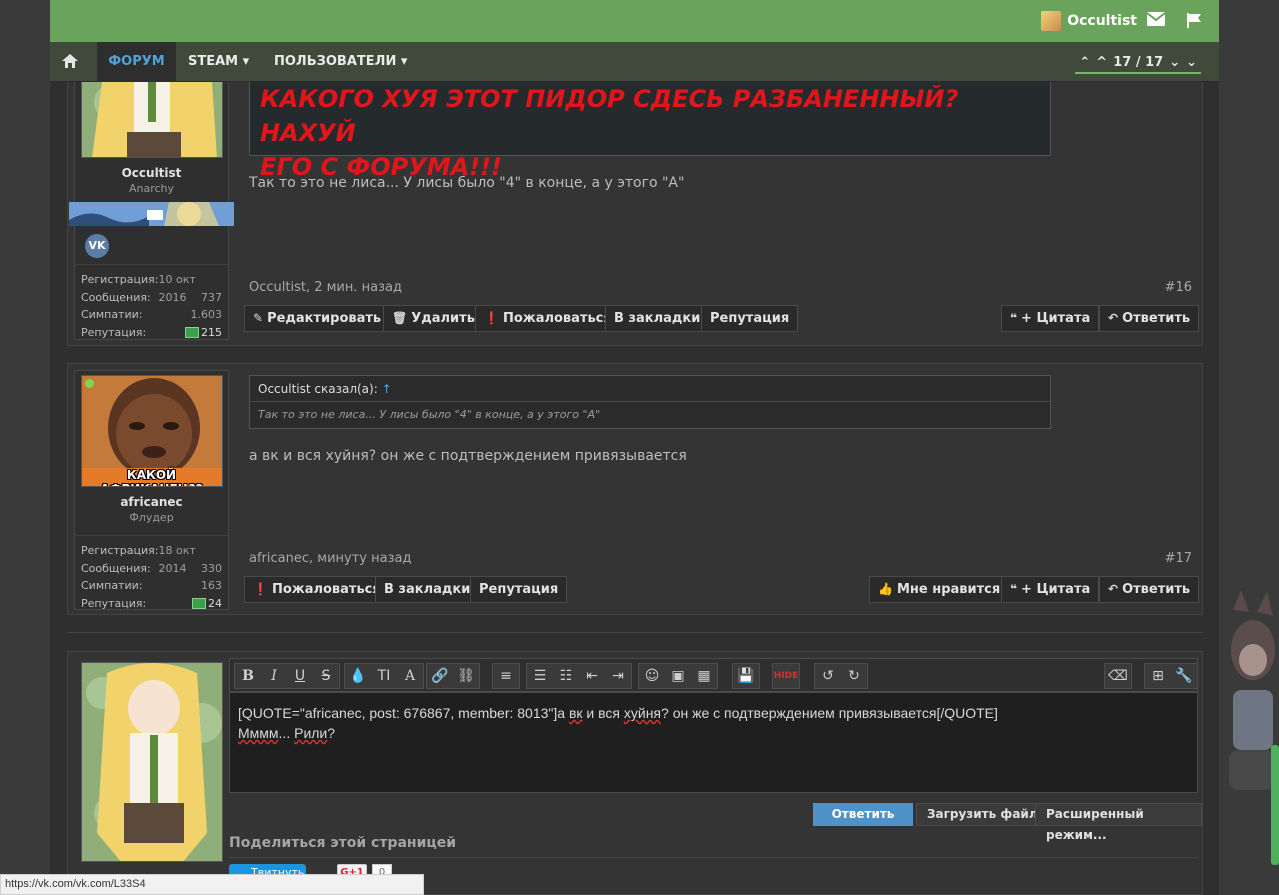  I want to click on undo-icon: ↺, so click(828, 676).